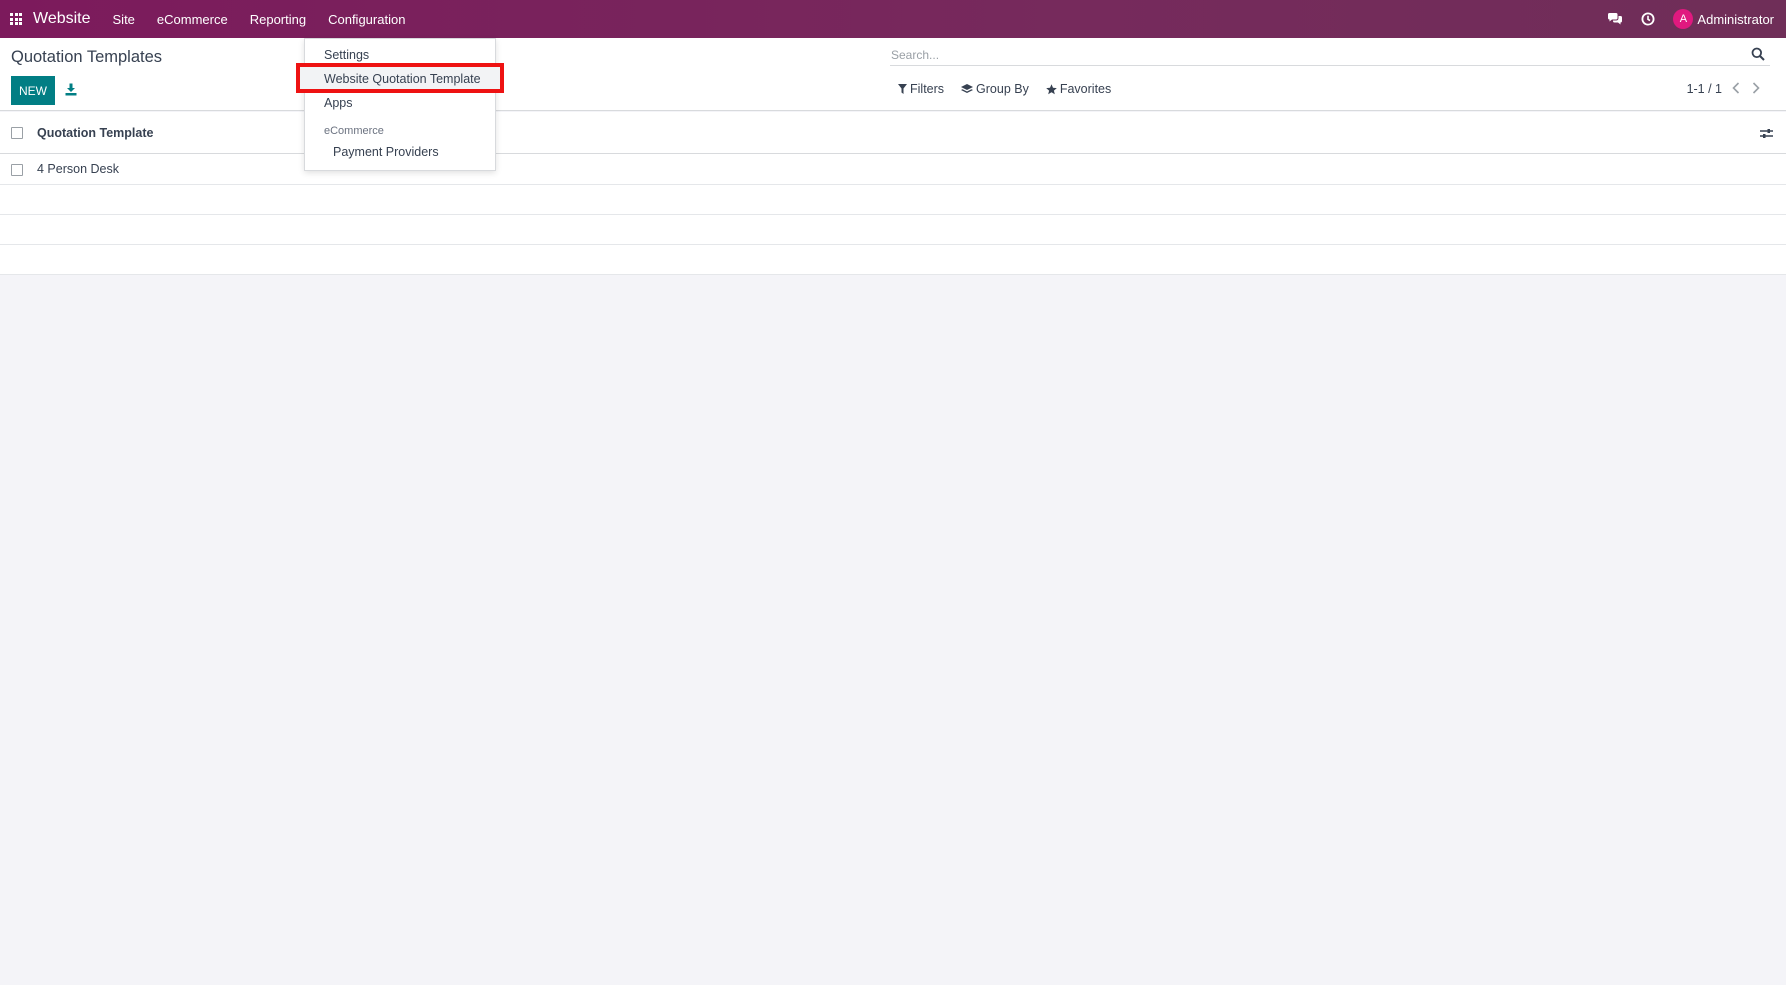  Describe the element at coordinates (1320, 54) in the screenshot. I see `search-input` at that location.